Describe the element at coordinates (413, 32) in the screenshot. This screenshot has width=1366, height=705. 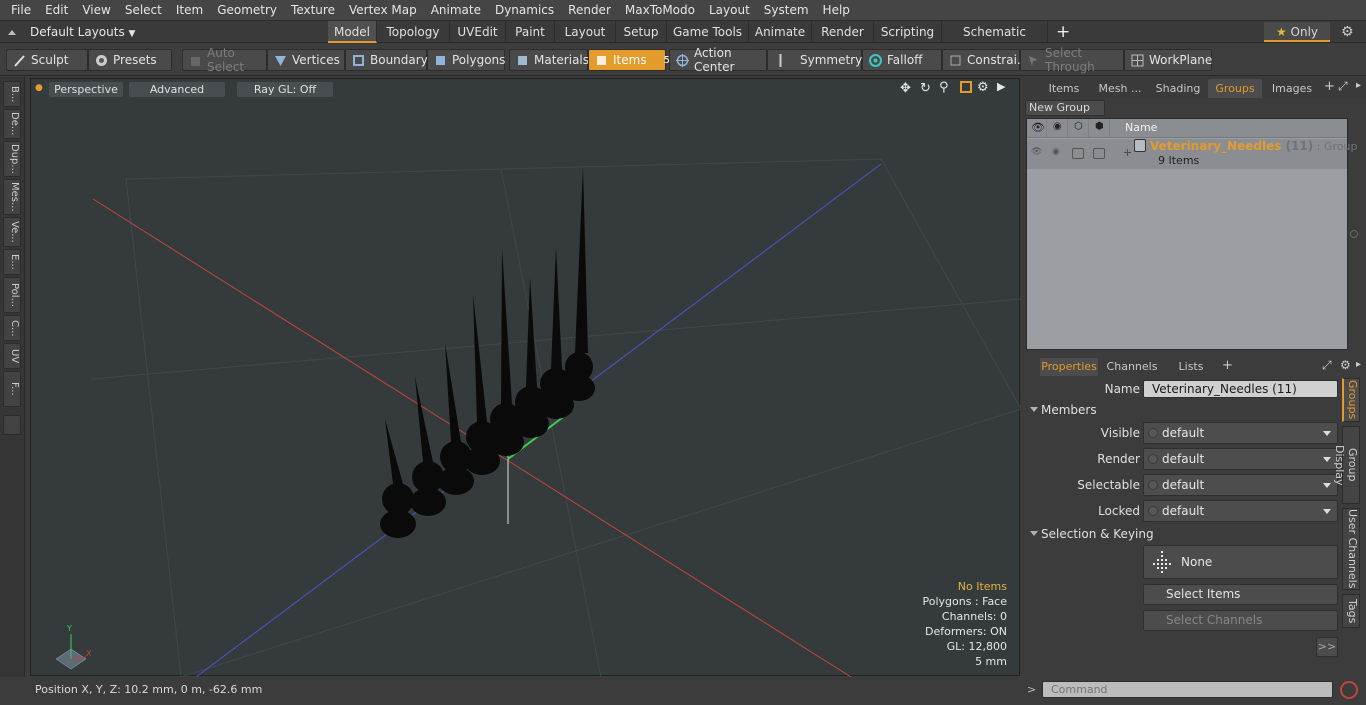
I see `tab-topology: Topology` at that location.